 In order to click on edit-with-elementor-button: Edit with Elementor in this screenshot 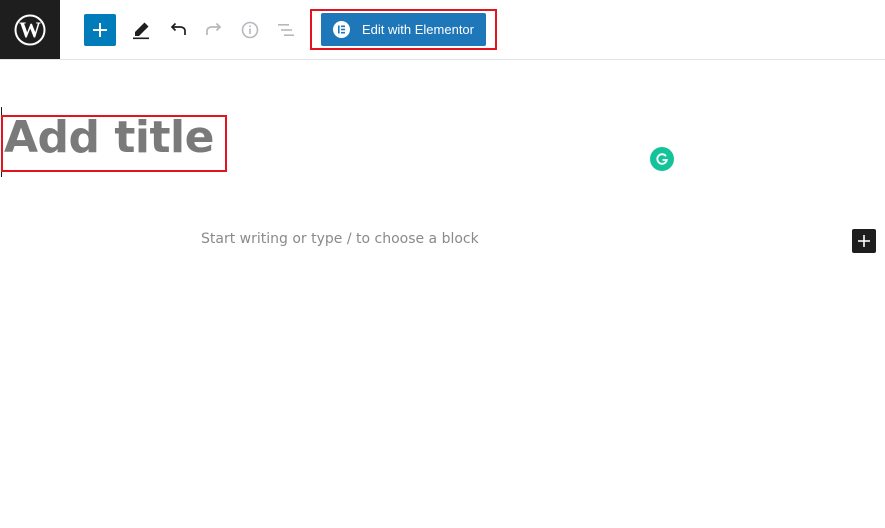, I will do `click(403, 29)`.